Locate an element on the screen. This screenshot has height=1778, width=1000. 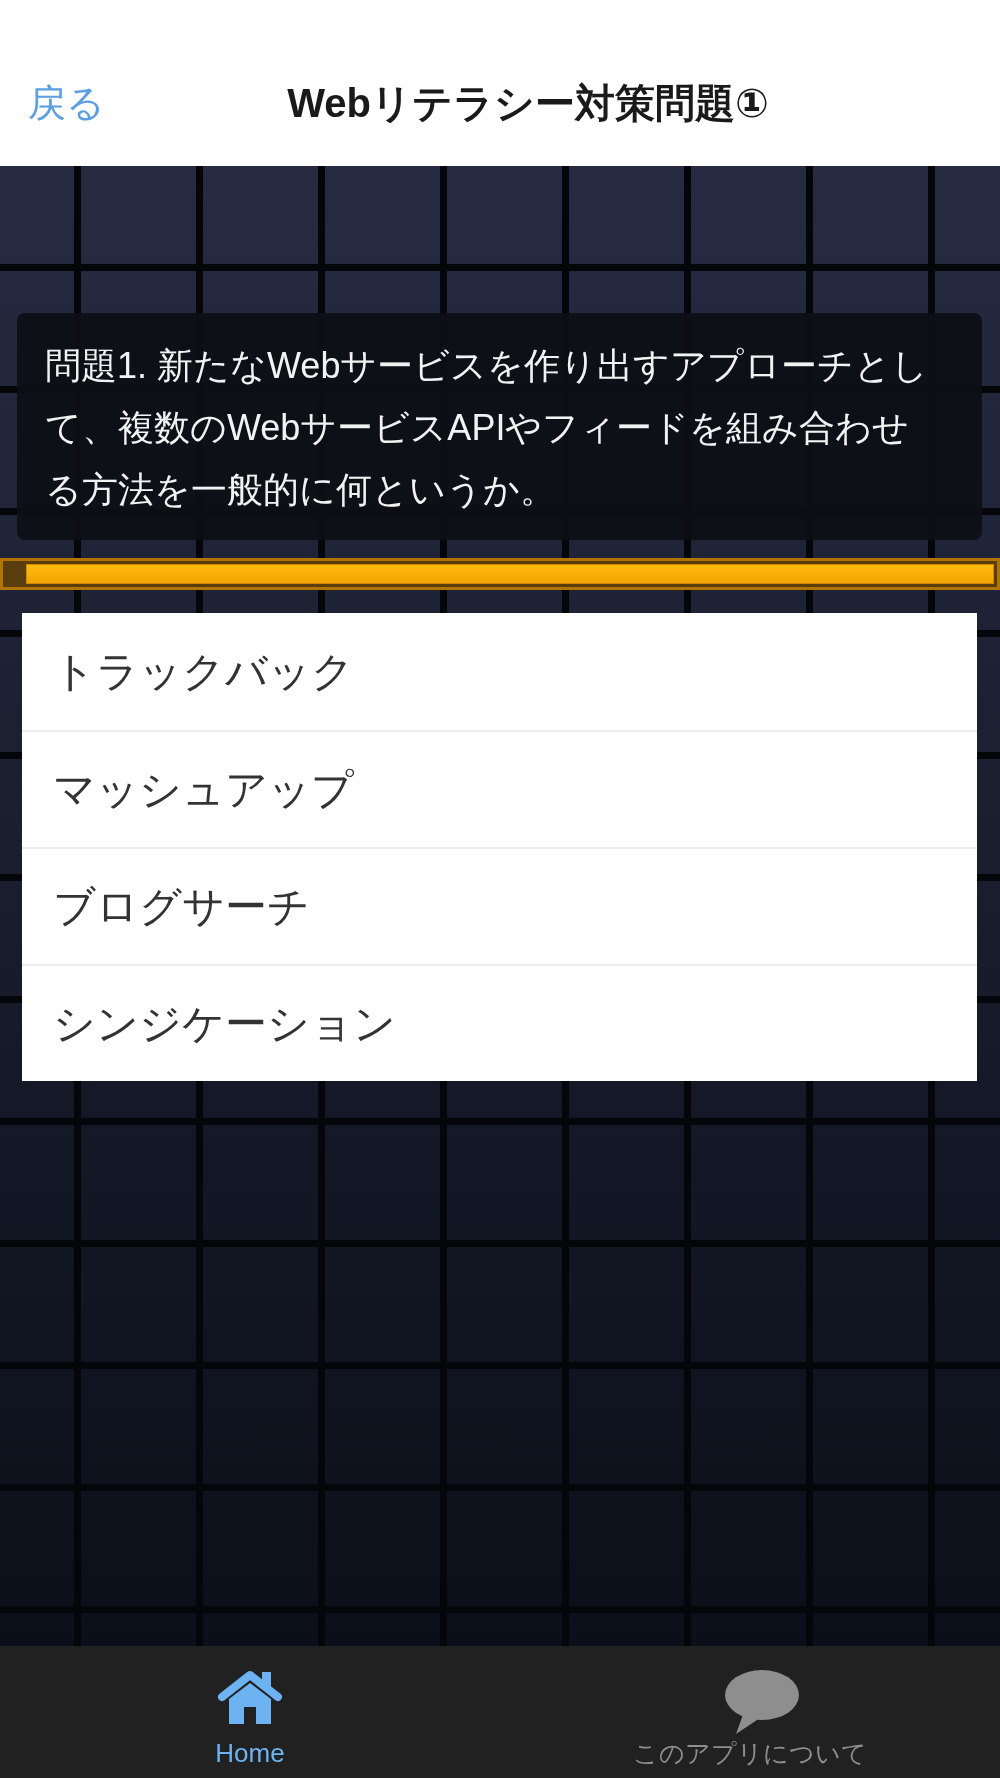
tab: Home is located at coordinates (250, 1712).